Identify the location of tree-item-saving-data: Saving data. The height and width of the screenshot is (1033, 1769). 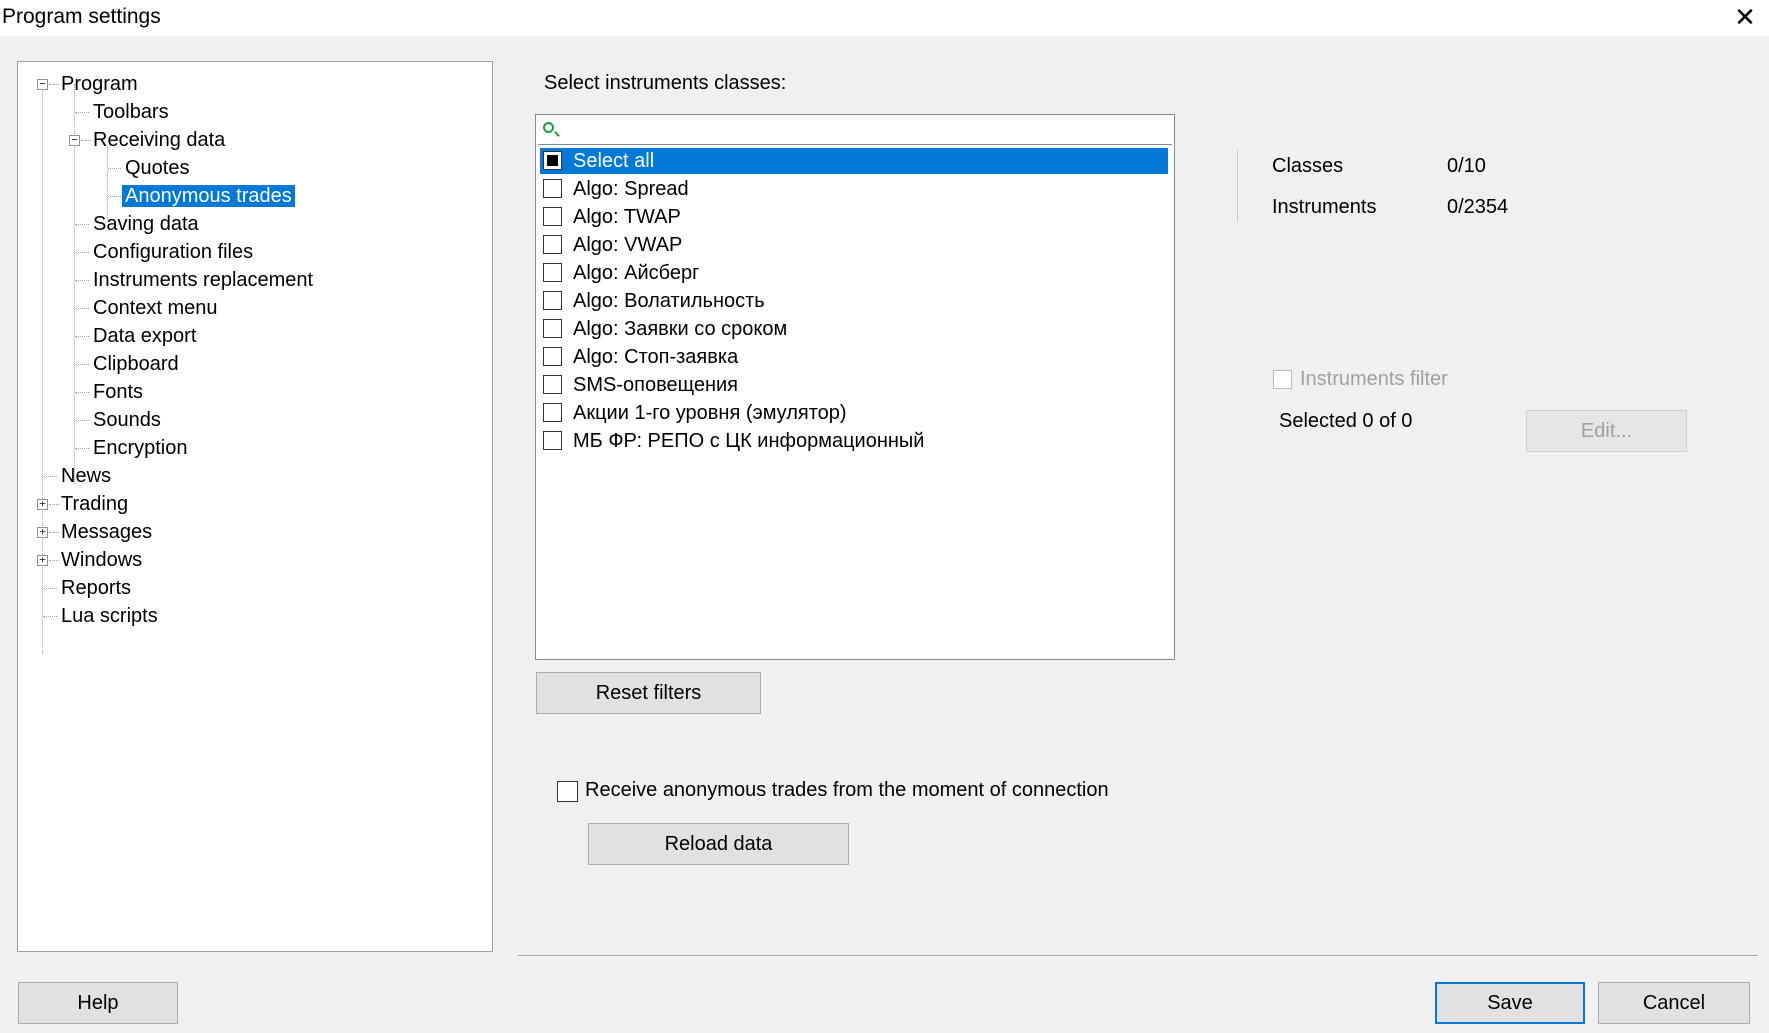
(146, 224).